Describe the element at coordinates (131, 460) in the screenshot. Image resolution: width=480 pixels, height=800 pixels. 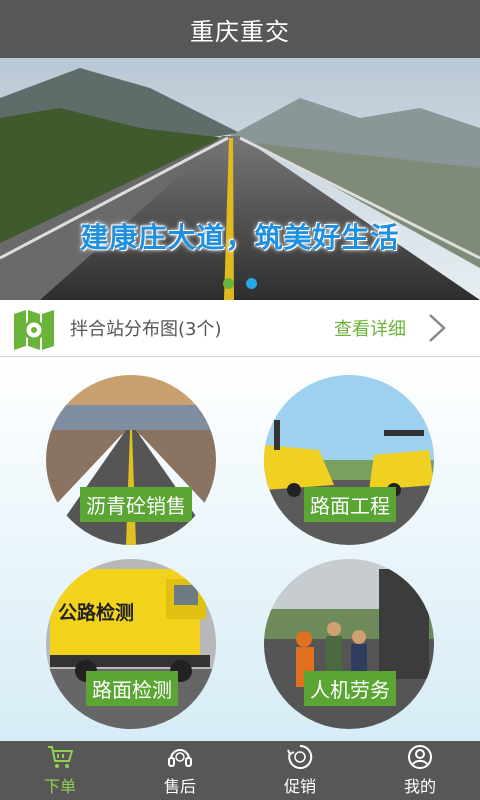
I see `tile-asphalt-sales: 沥青砼销售` at that location.